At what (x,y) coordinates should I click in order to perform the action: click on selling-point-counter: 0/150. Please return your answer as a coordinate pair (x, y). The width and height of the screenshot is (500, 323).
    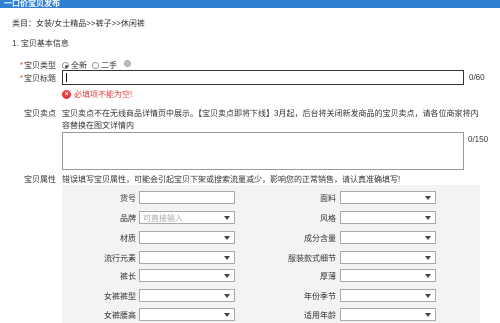
    Looking at the image, I should click on (478, 139).